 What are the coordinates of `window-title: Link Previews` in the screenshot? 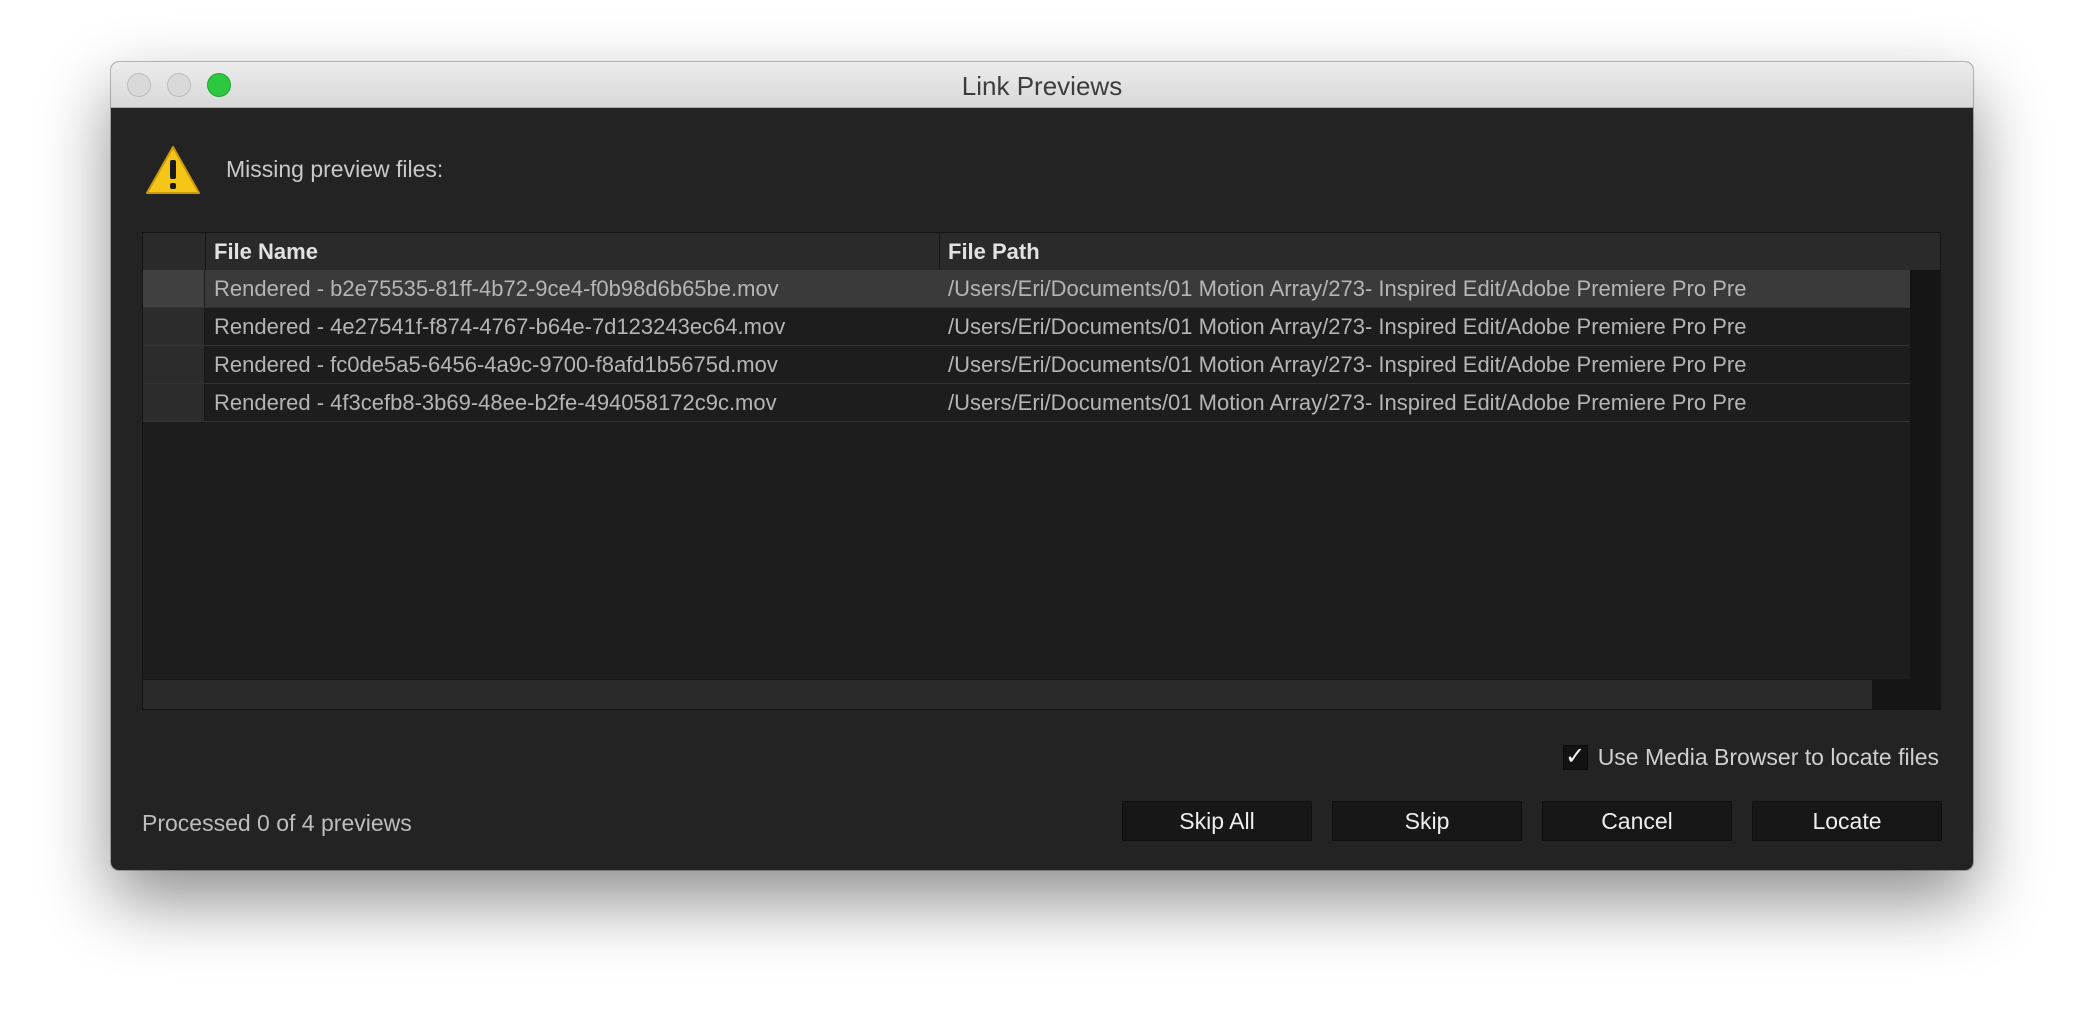 It's located at (1042, 86).